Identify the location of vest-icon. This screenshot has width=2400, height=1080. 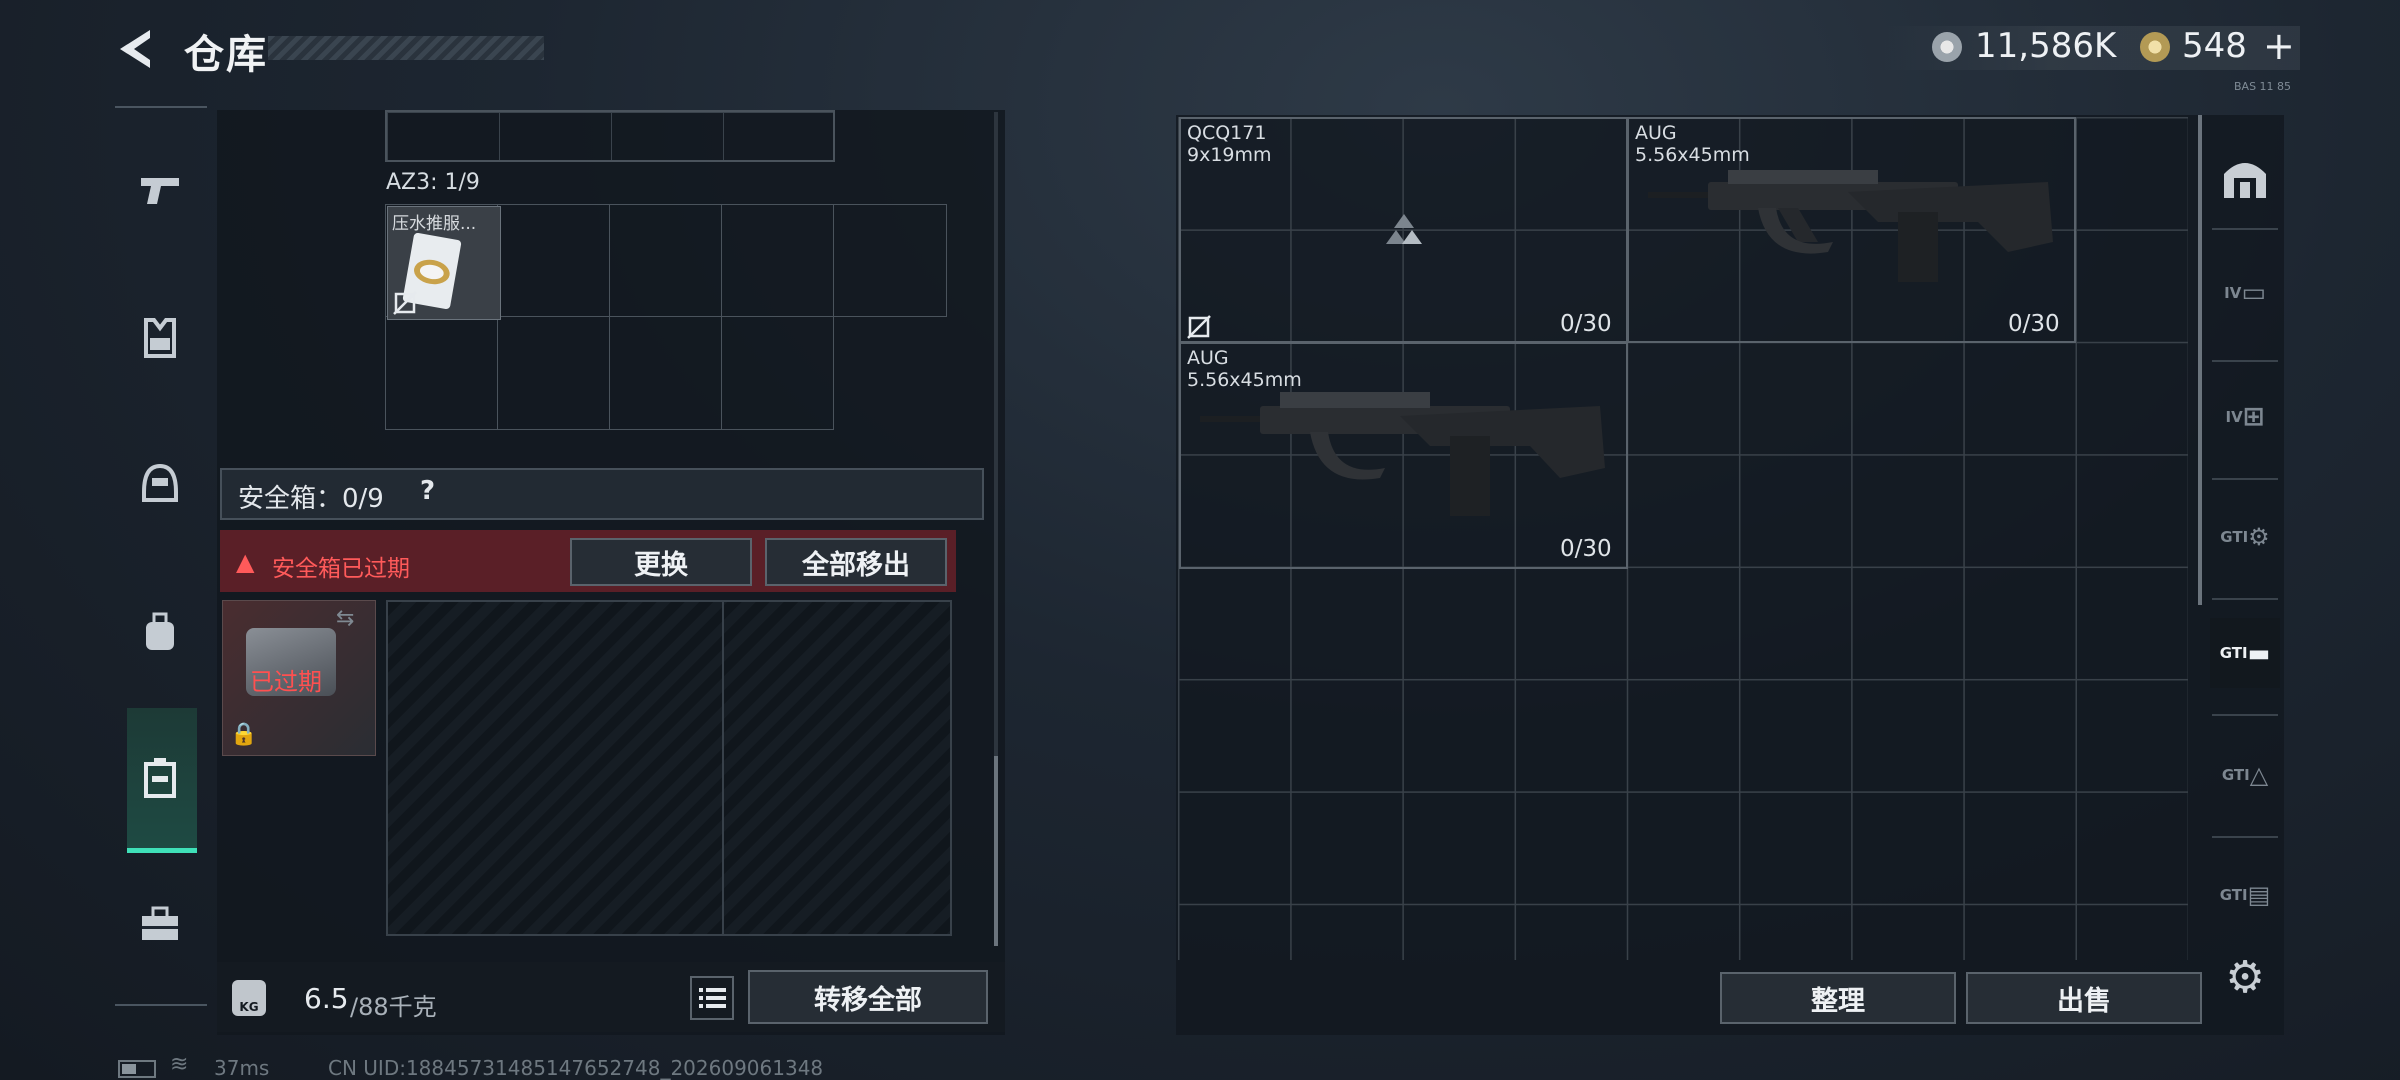
(160, 338).